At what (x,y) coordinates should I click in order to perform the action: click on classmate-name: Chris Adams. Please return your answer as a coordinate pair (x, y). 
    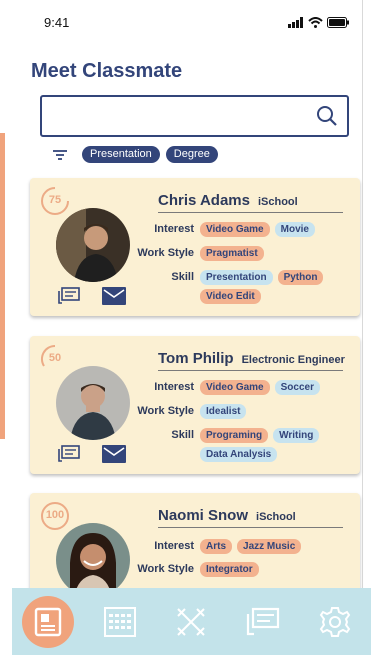
    Looking at the image, I should click on (204, 200).